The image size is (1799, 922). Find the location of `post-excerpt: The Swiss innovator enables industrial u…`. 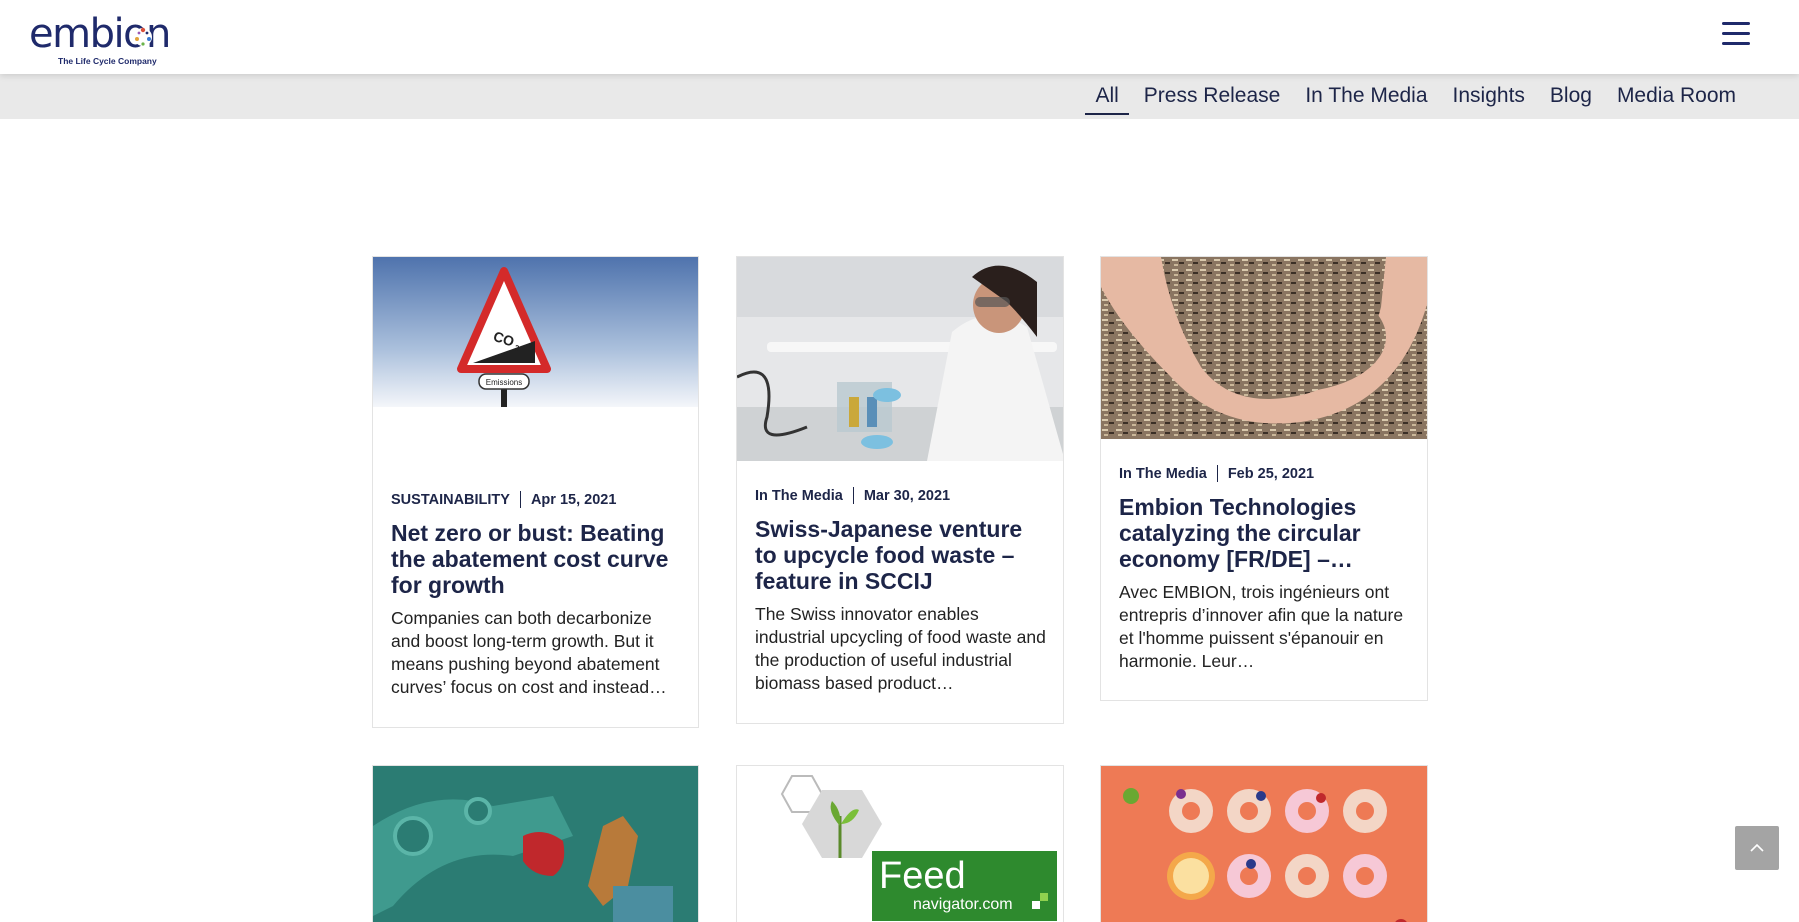

post-excerpt: The Swiss innovator enables industrial u… is located at coordinates (900, 648).